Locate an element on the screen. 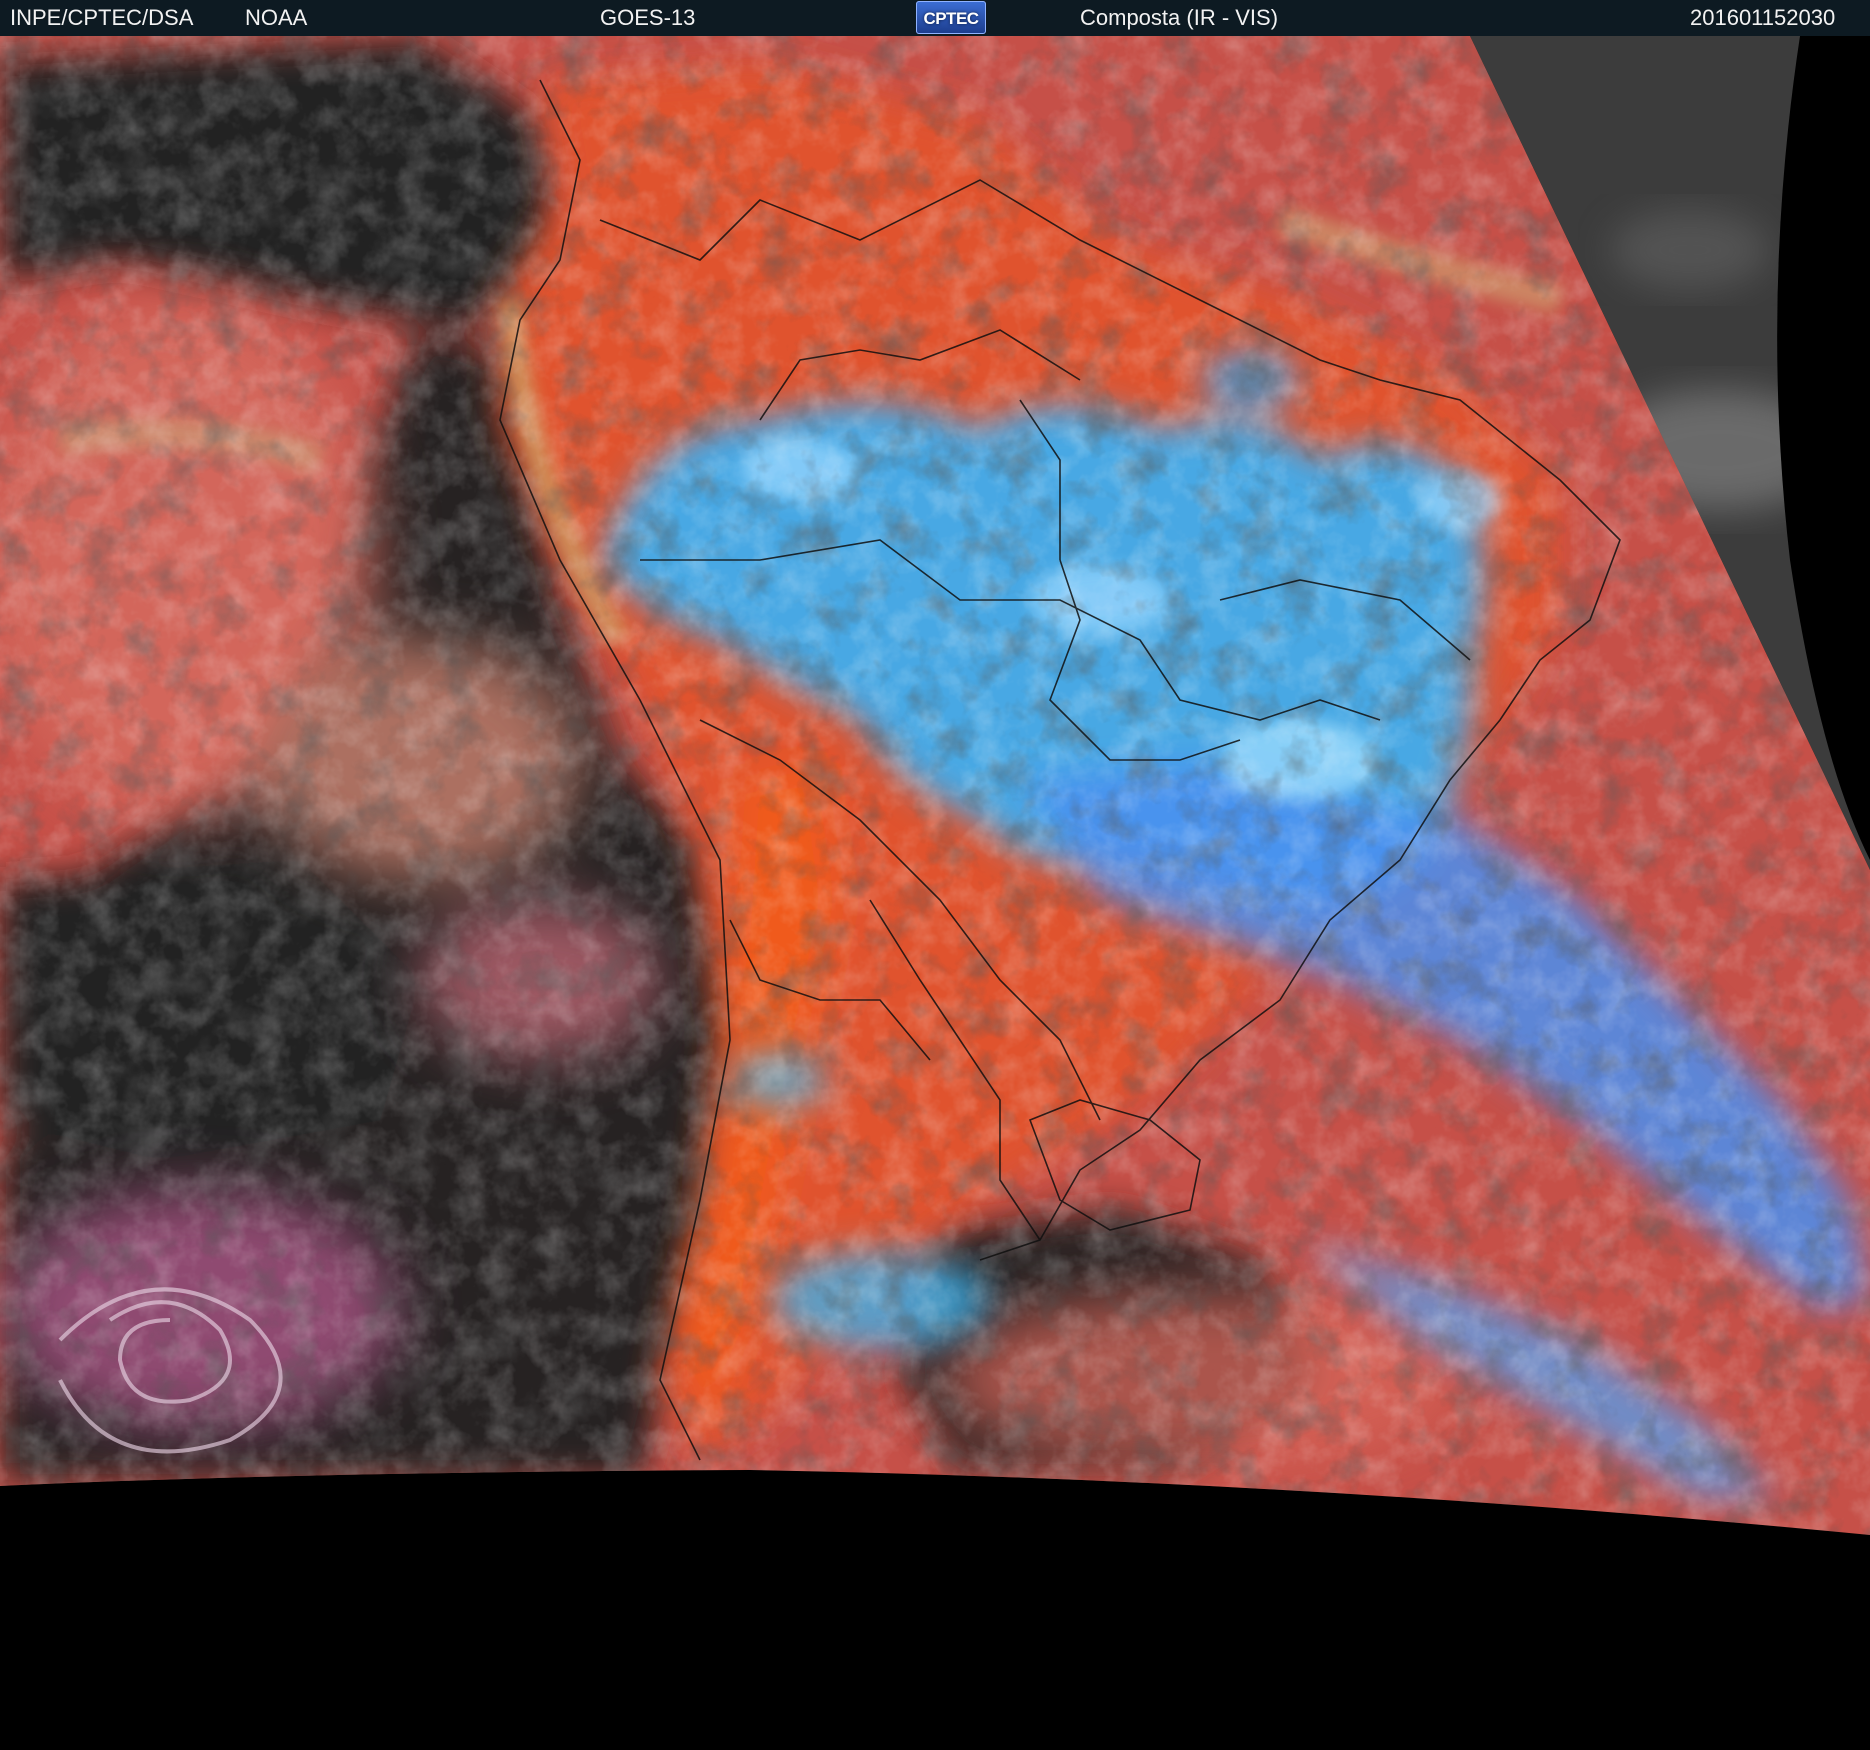  product-label: Composta (IR - VIS) is located at coordinates (1179, 17).